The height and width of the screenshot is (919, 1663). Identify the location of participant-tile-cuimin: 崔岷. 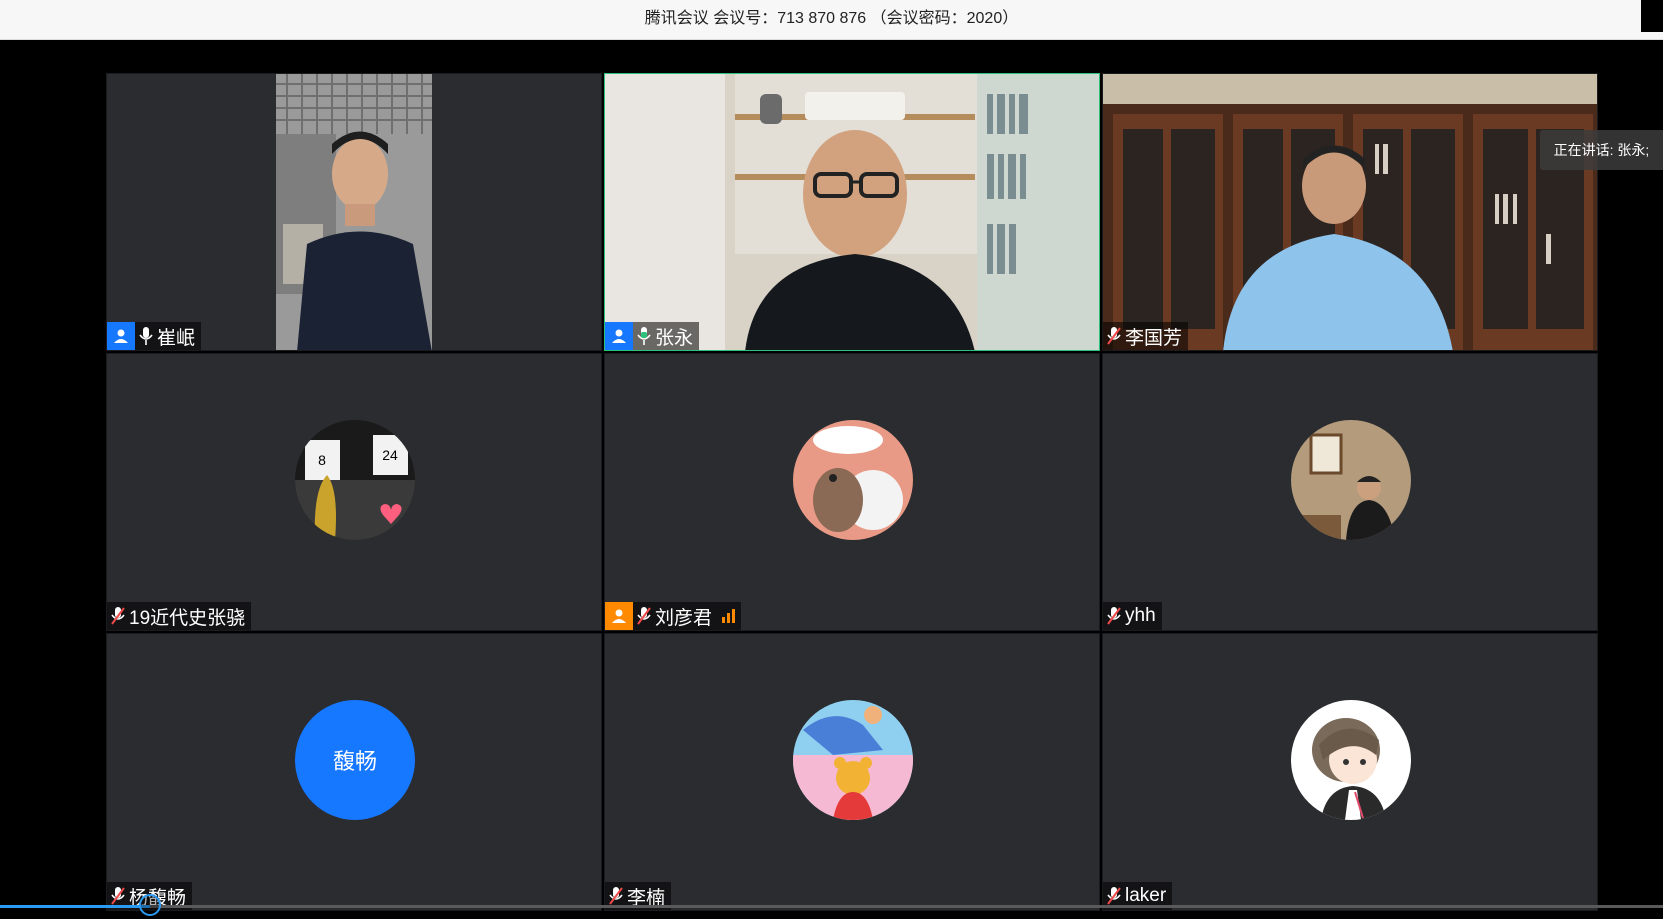
(354, 212).